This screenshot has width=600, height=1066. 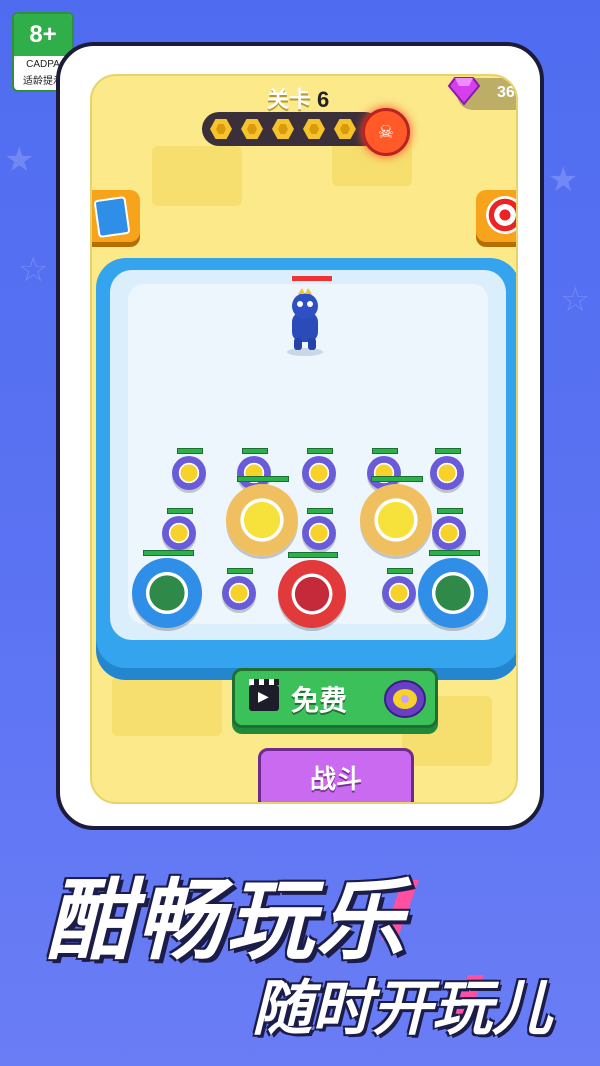 I want to click on battle-button: 战斗, so click(x=336, y=775).